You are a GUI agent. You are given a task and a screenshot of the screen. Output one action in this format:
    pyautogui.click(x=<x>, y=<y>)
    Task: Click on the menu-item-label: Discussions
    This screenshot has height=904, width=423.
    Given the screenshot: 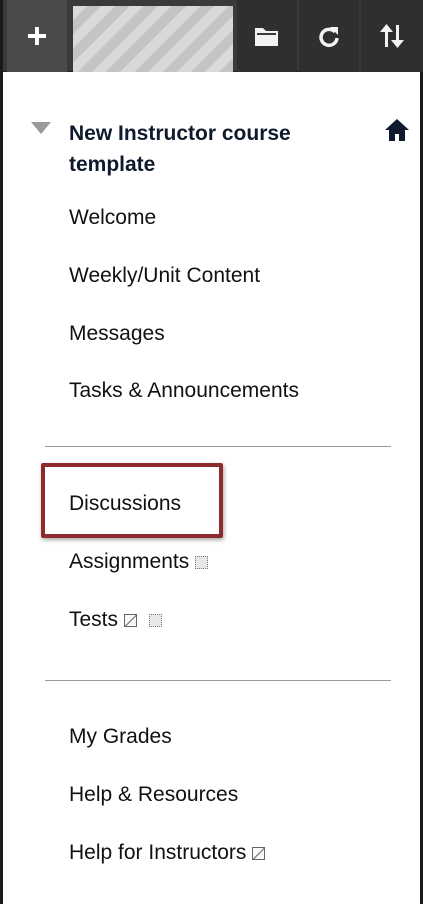 What is the action you would take?
    pyautogui.click(x=125, y=503)
    